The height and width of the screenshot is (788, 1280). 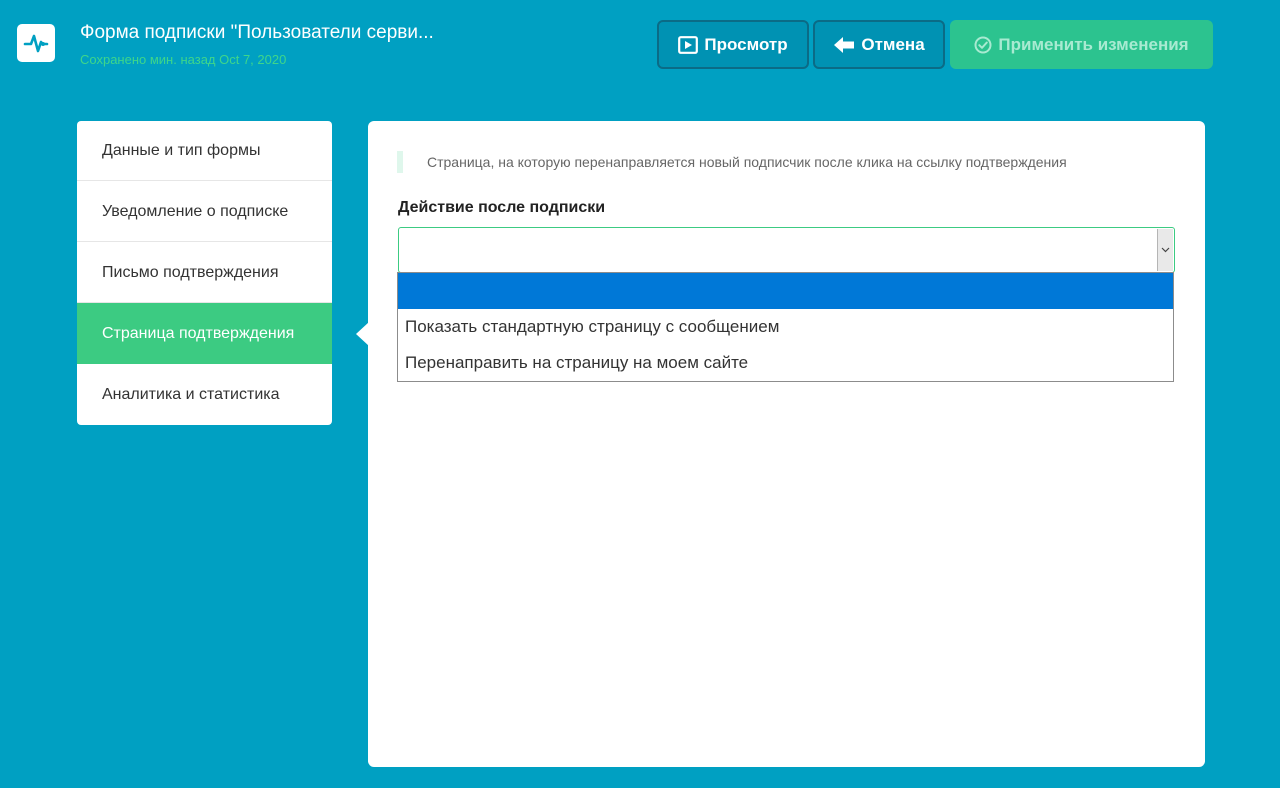 I want to click on chevron-down-icon, so click(x=1165, y=250).